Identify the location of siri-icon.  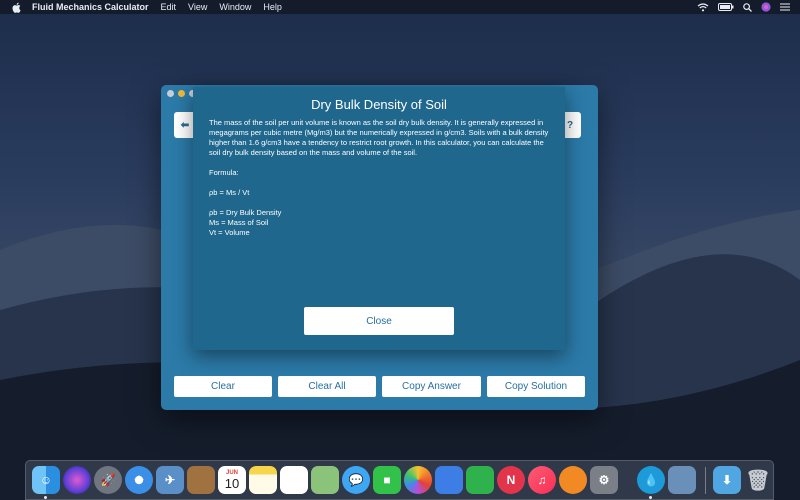
(77, 480).